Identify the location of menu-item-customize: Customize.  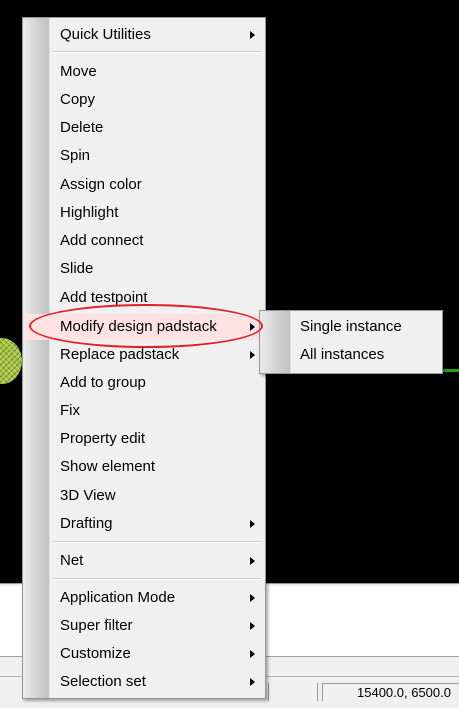
(144, 654).